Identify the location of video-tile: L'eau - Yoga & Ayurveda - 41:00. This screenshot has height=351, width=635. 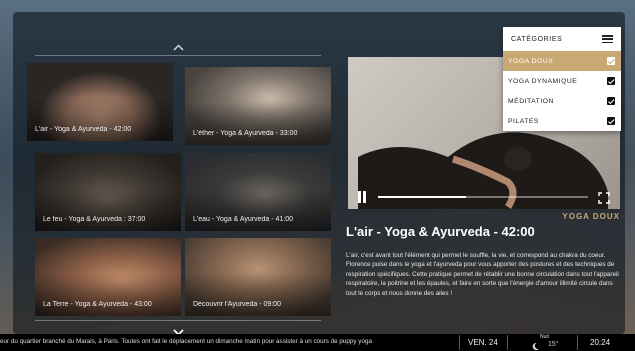
(258, 192).